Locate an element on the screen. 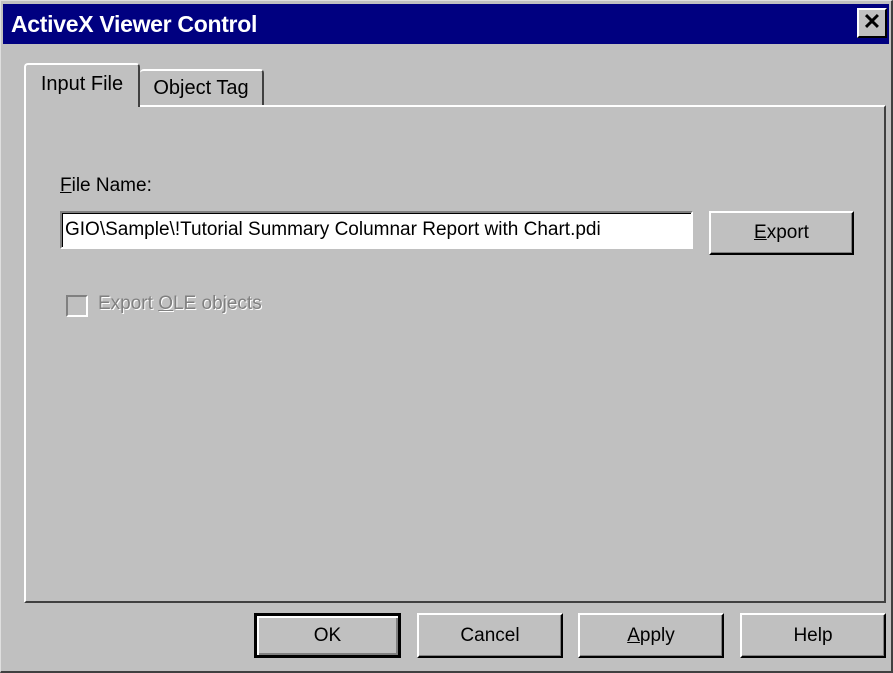  title-bar: ActiveX Viewer Control ✕ is located at coordinates (446, 24).